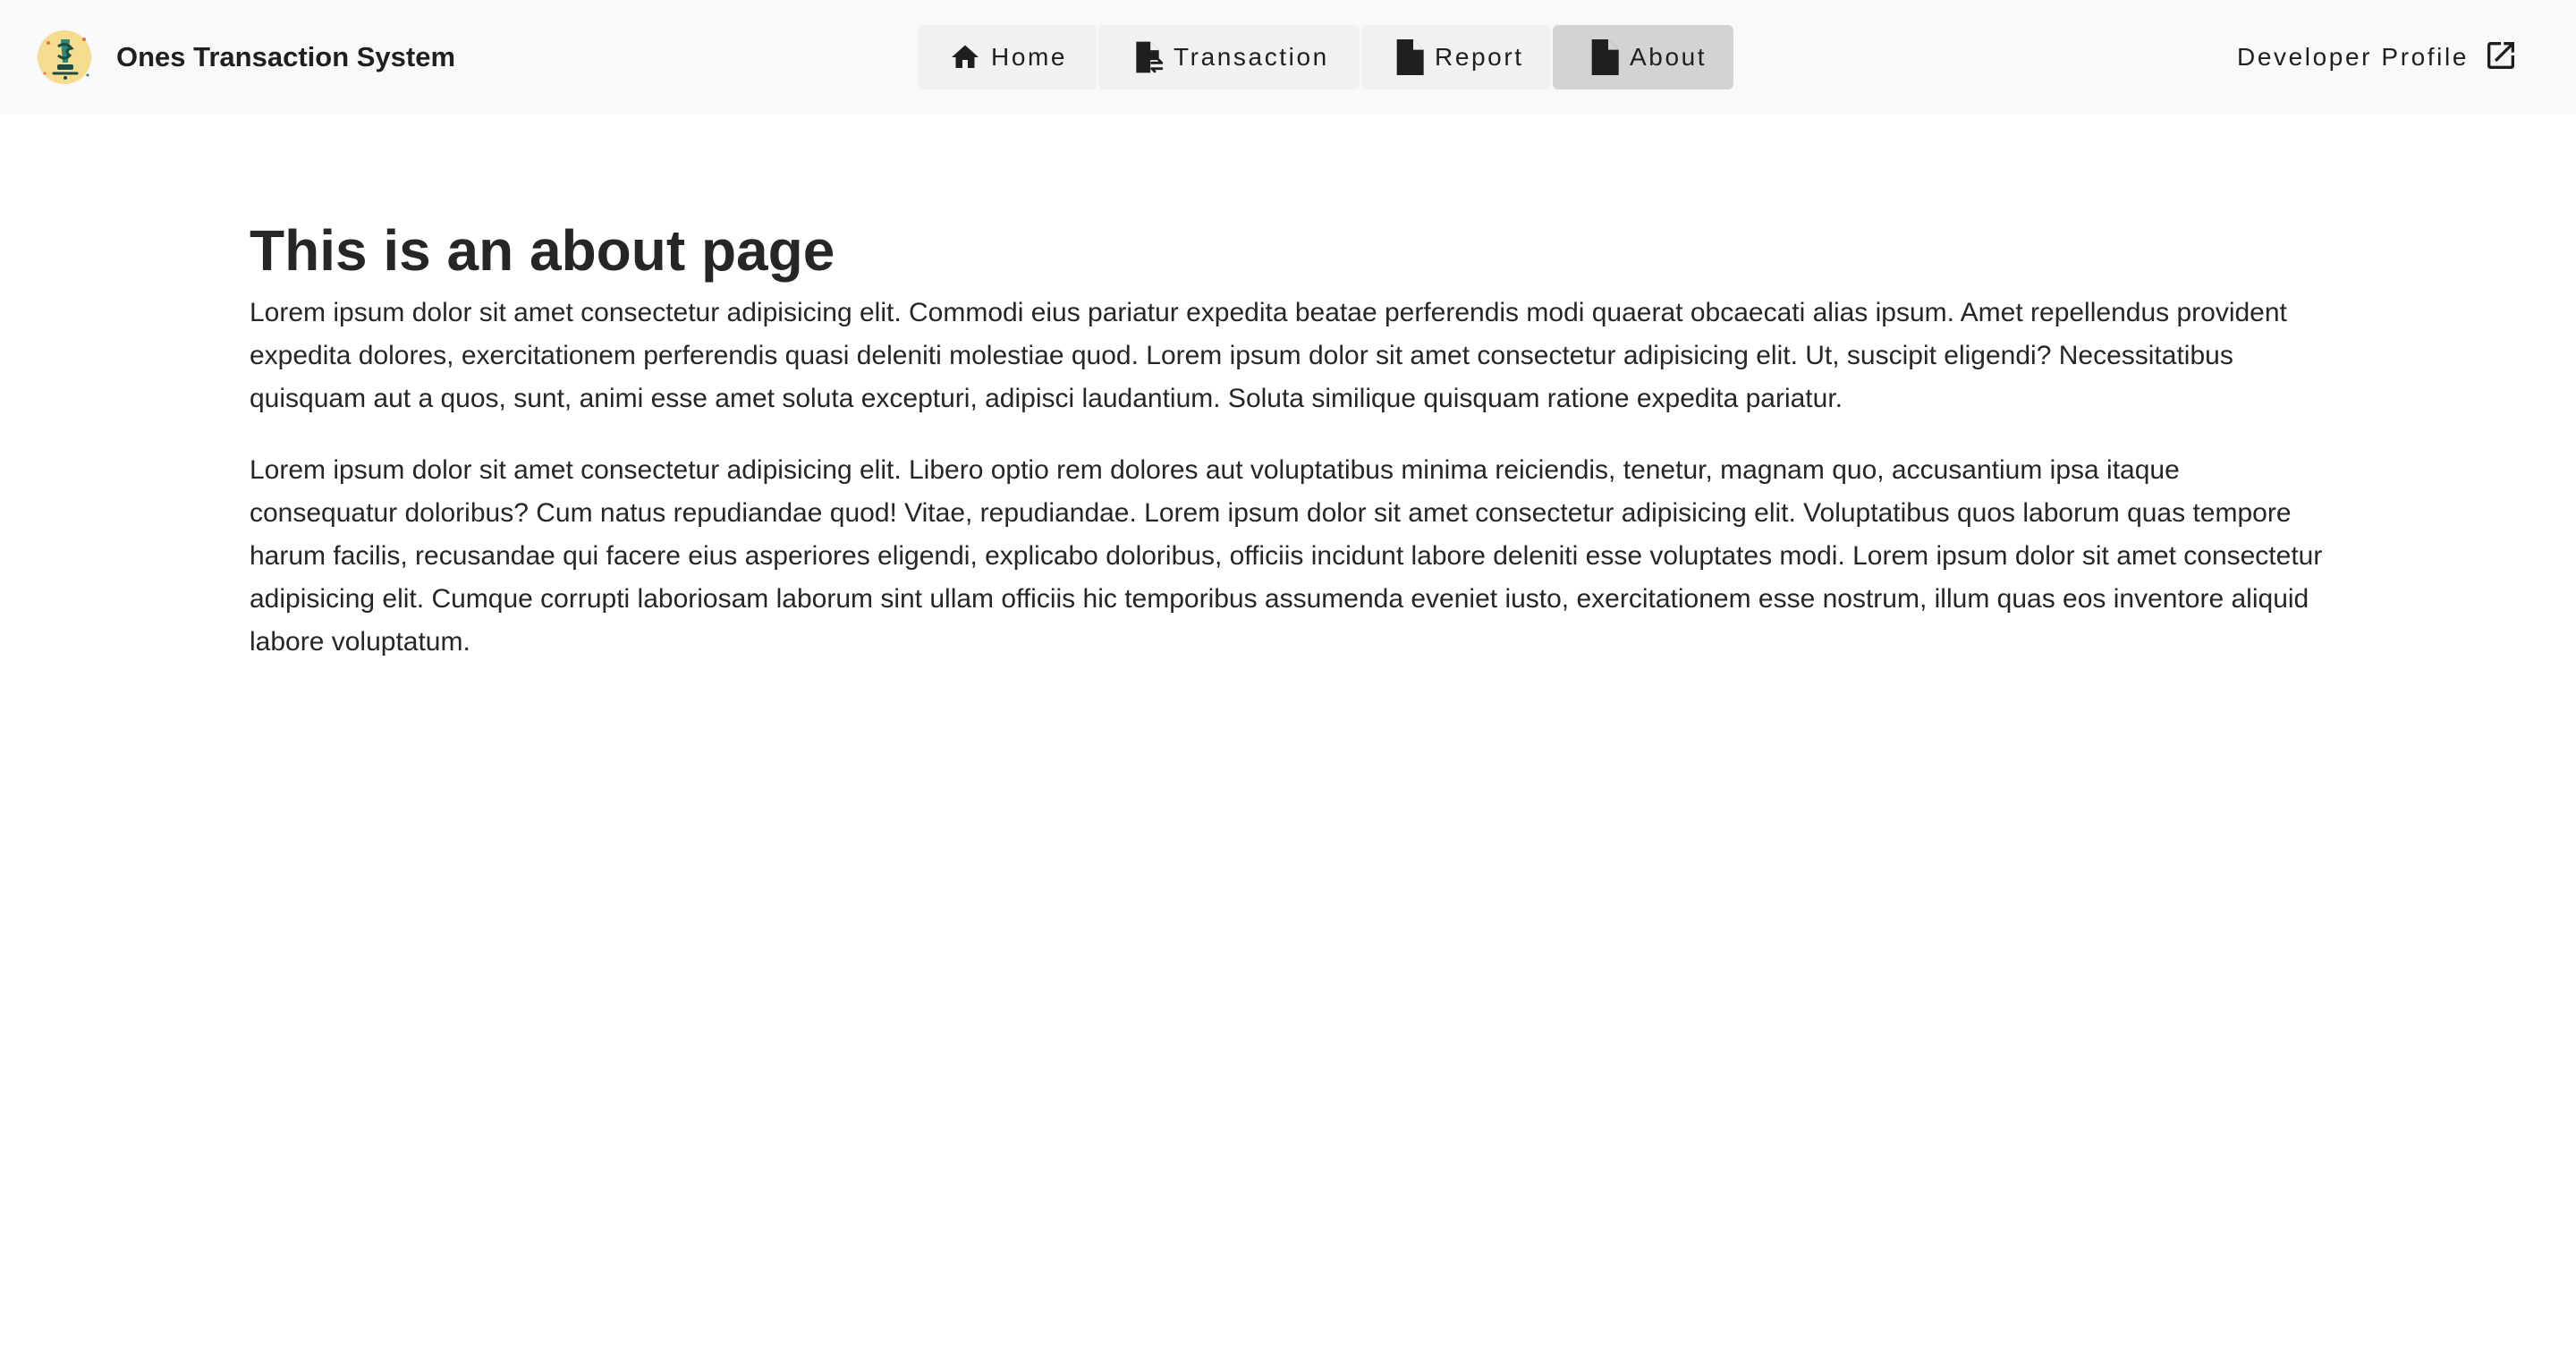 Image resolution: width=2576 pixels, height=1365 pixels. Describe the element at coordinates (965, 57) in the screenshot. I see `home-icon` at that location.